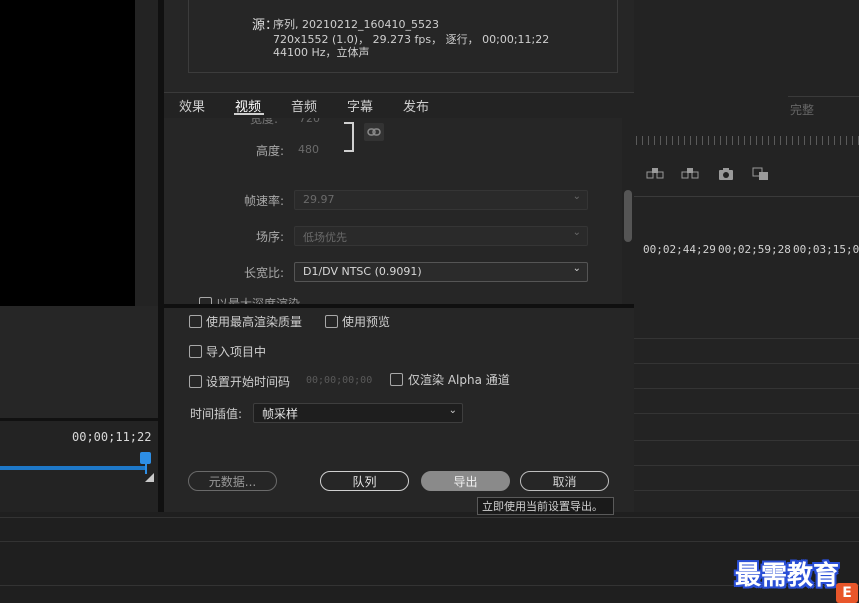 The image size is (859, 603). I want to click on max-depth-label: 以最大深度渲染, so click(258, 300).